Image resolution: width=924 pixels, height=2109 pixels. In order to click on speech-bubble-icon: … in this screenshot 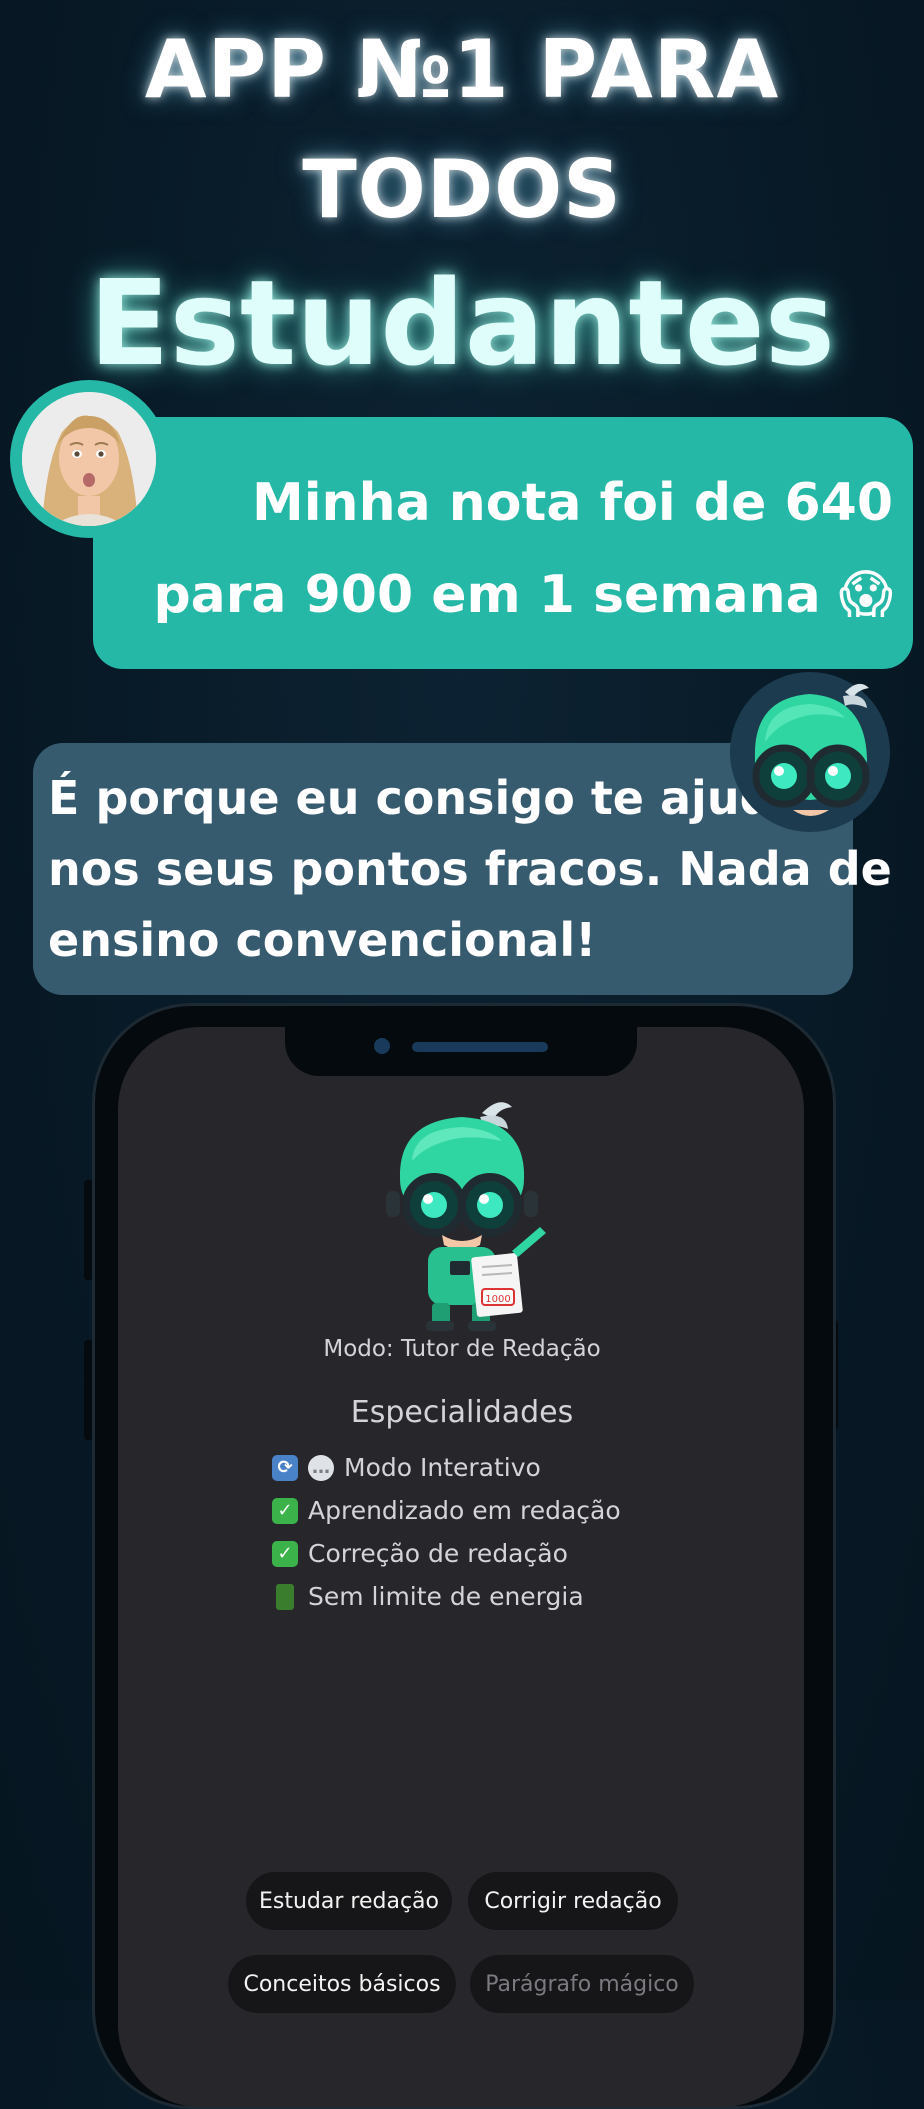, I will do `click(321, 1467)`.